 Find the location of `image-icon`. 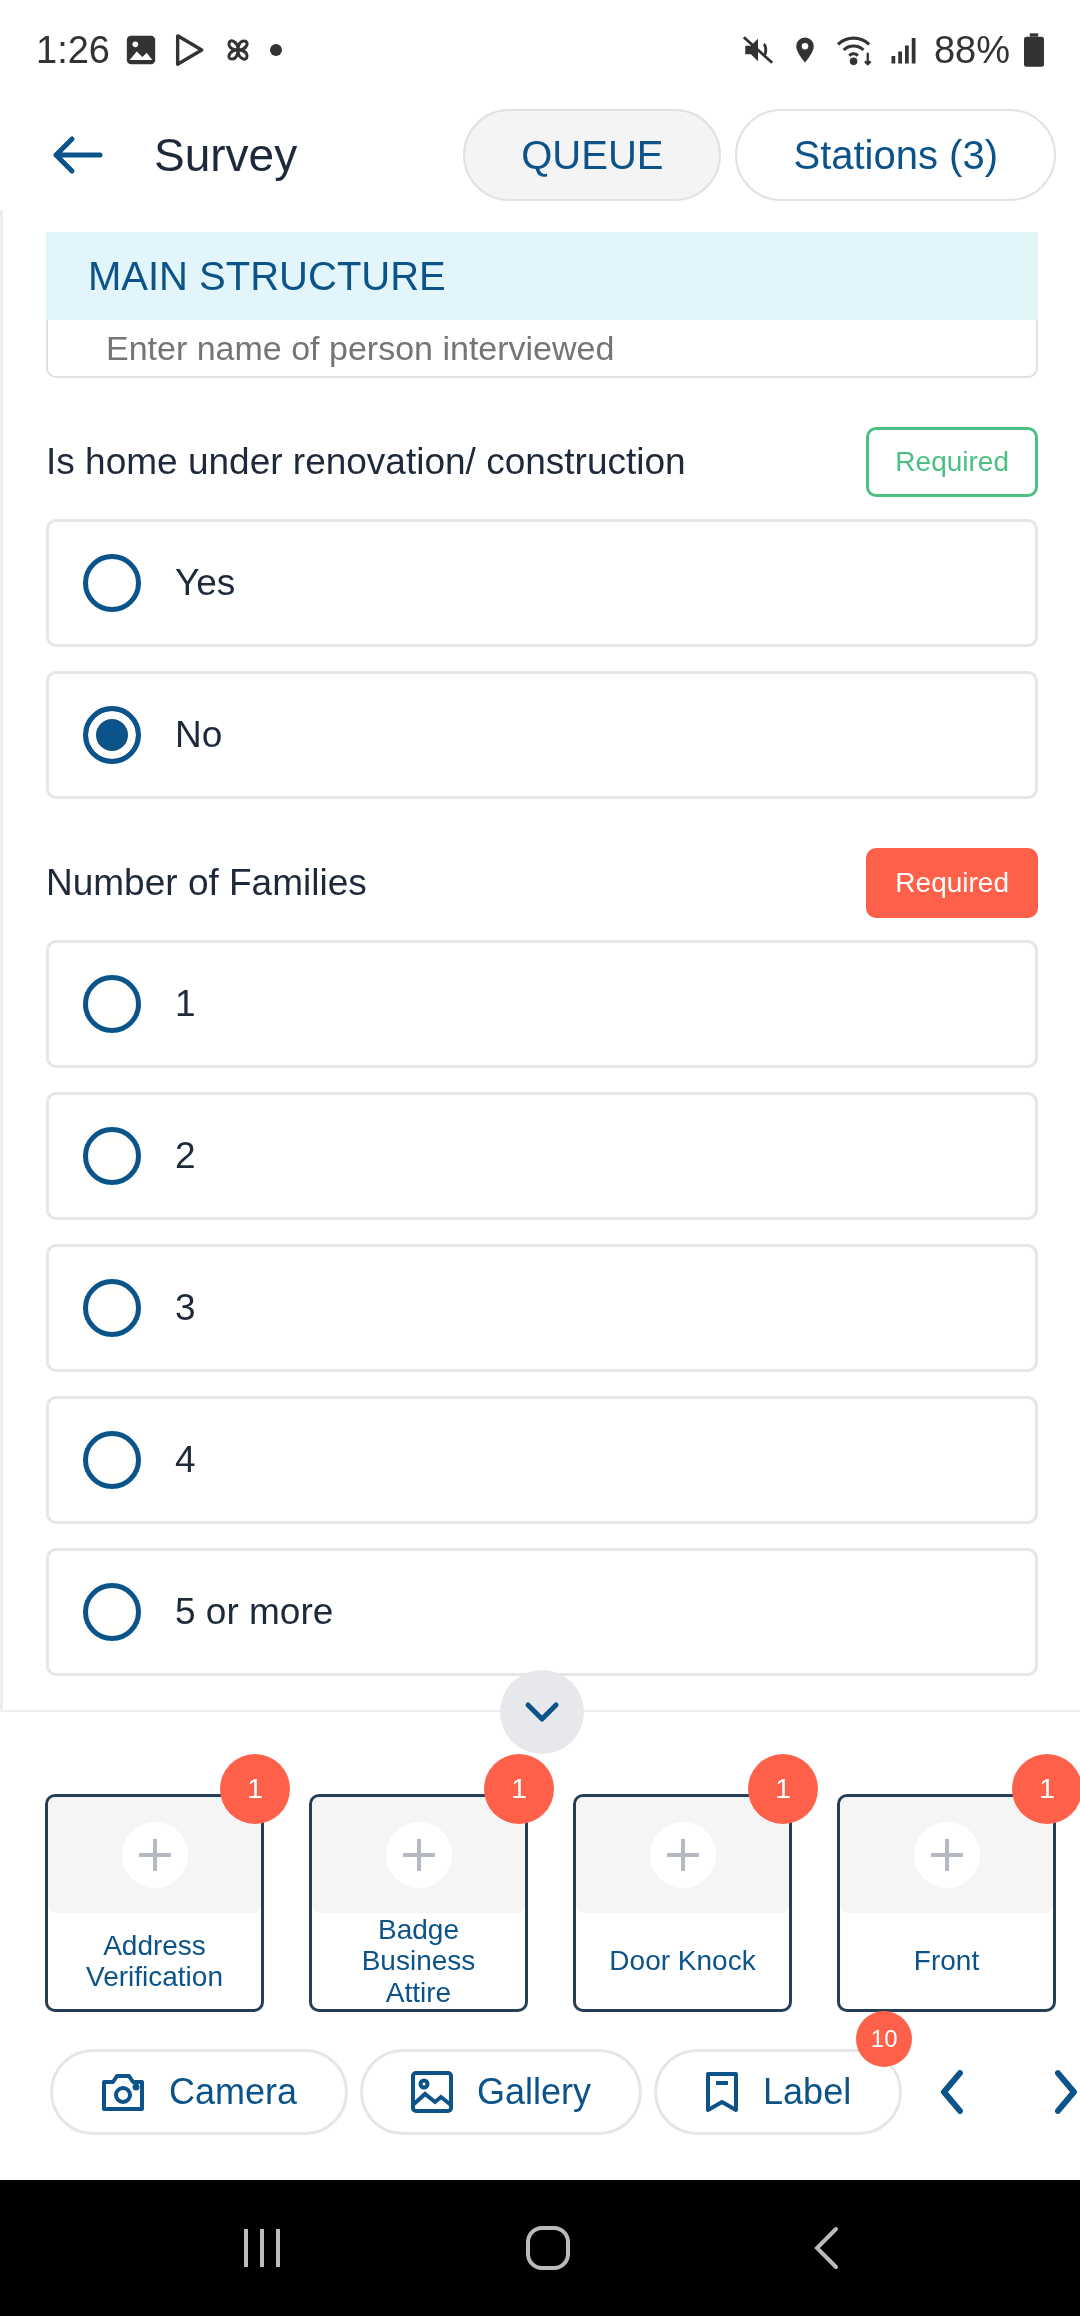

image-icon is located at coordinates (432, 2092).